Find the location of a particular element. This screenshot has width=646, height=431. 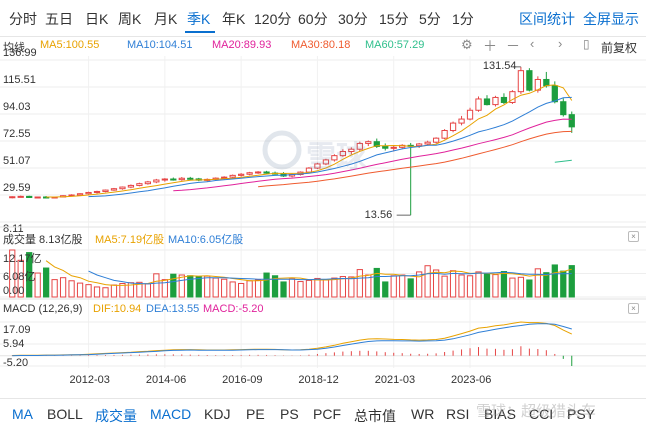

volume-y-tick: 0.00 is located at coordinates (14, 291).